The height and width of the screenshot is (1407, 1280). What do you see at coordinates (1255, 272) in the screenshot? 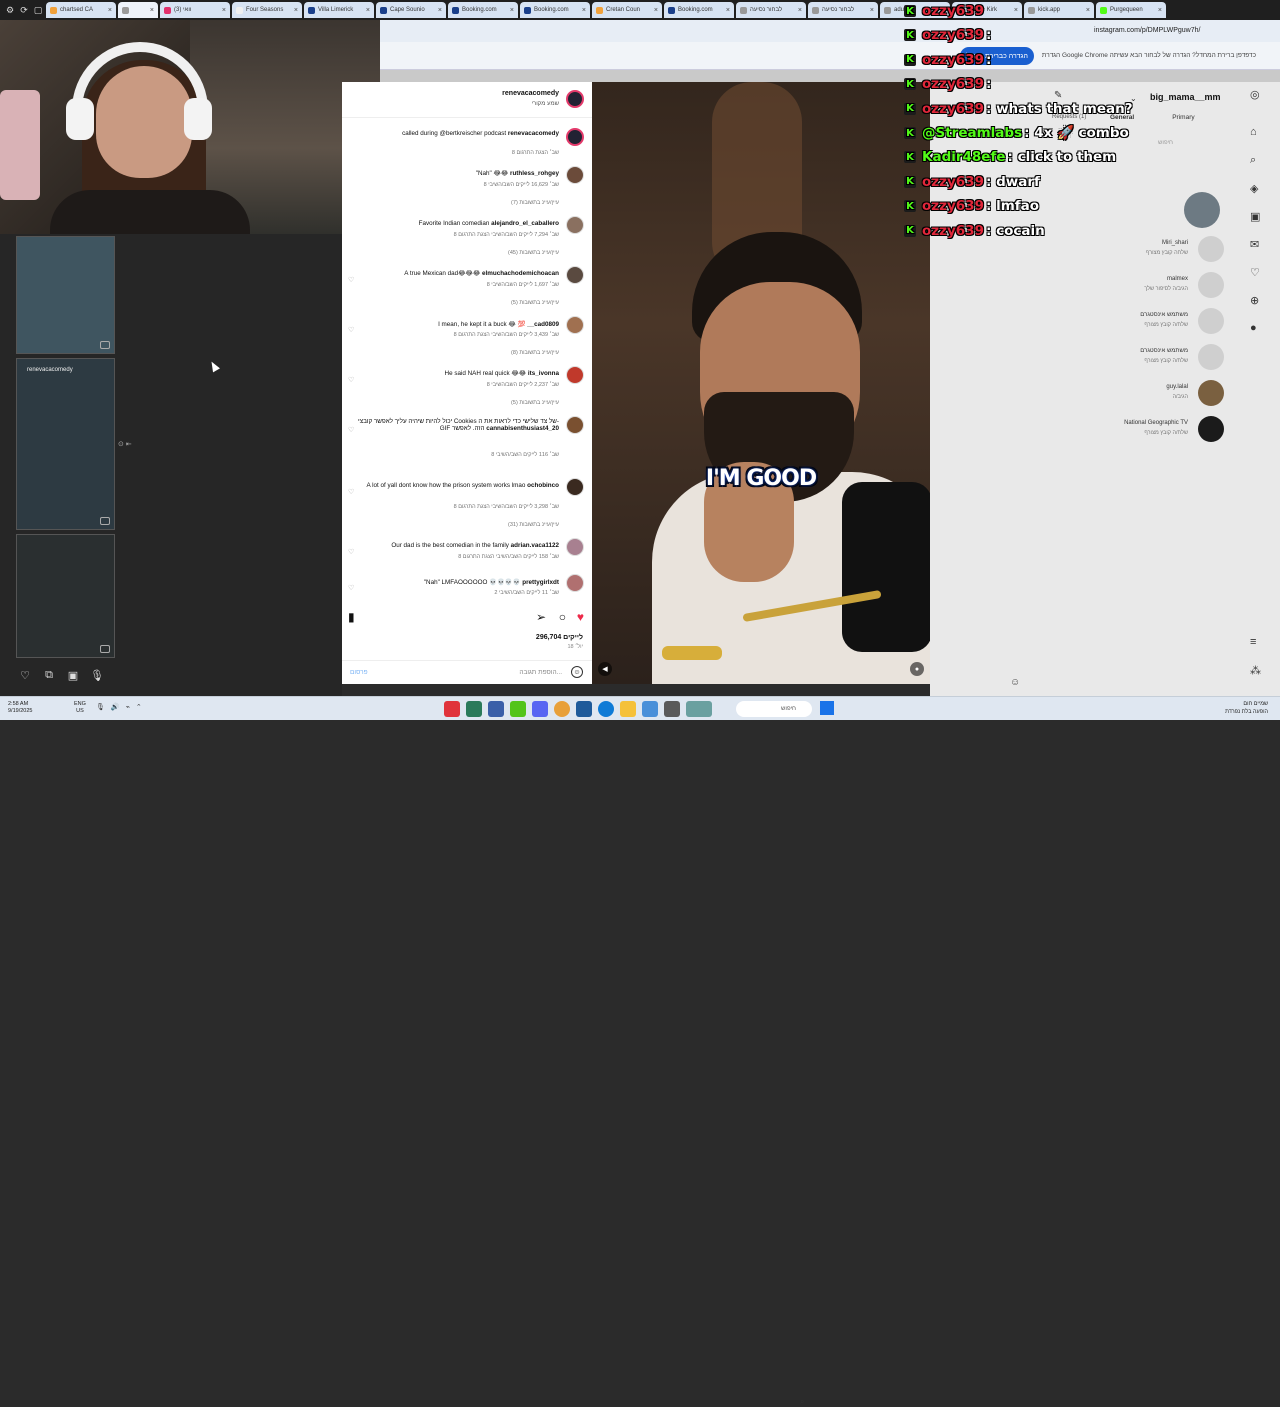
I see `notifications-icon: ♡` at bounding box center [1255, 272].